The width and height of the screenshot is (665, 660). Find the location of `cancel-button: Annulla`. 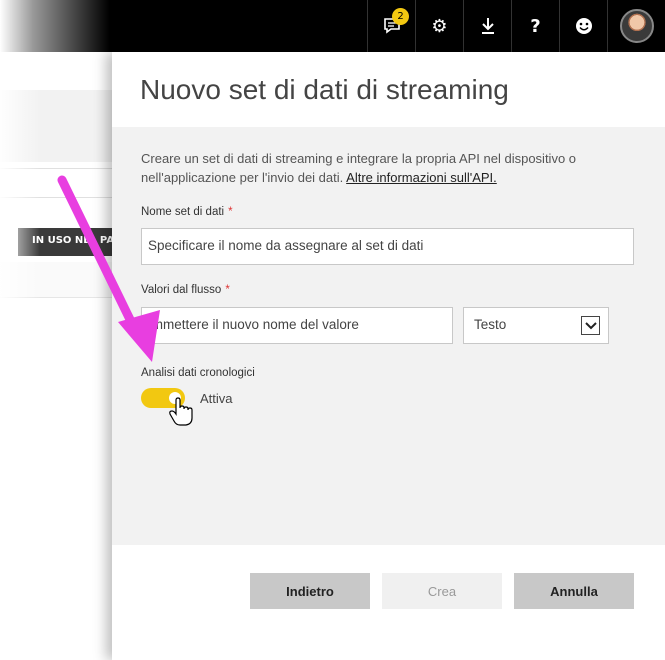

cancel-button: Annulla is located at coordinates (574, 591).